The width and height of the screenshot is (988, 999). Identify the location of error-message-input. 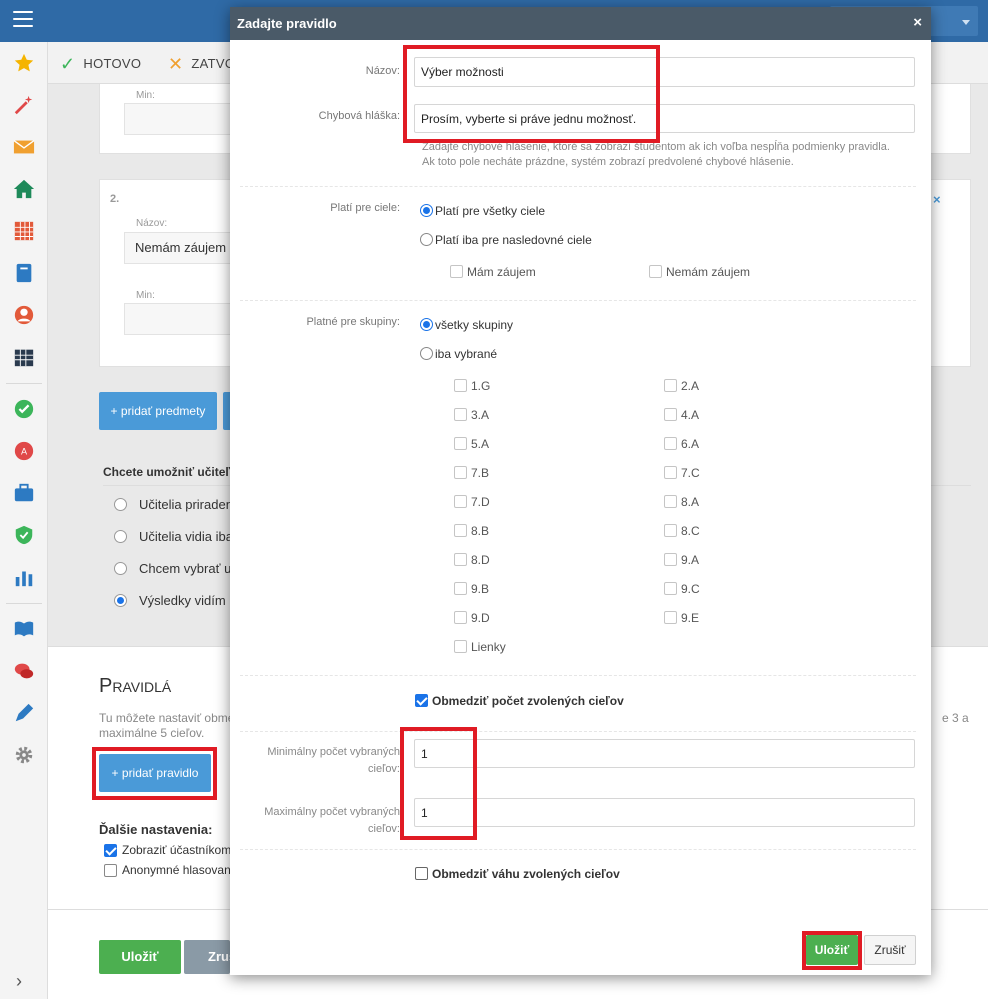
(664, 118).